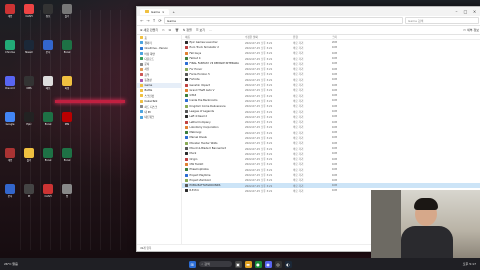 The image size is (480, 270). What do you see at coordinates (163, 12) in the screenshot?
I see `close-tab-icon: ×` at bounding box center [163, 12].